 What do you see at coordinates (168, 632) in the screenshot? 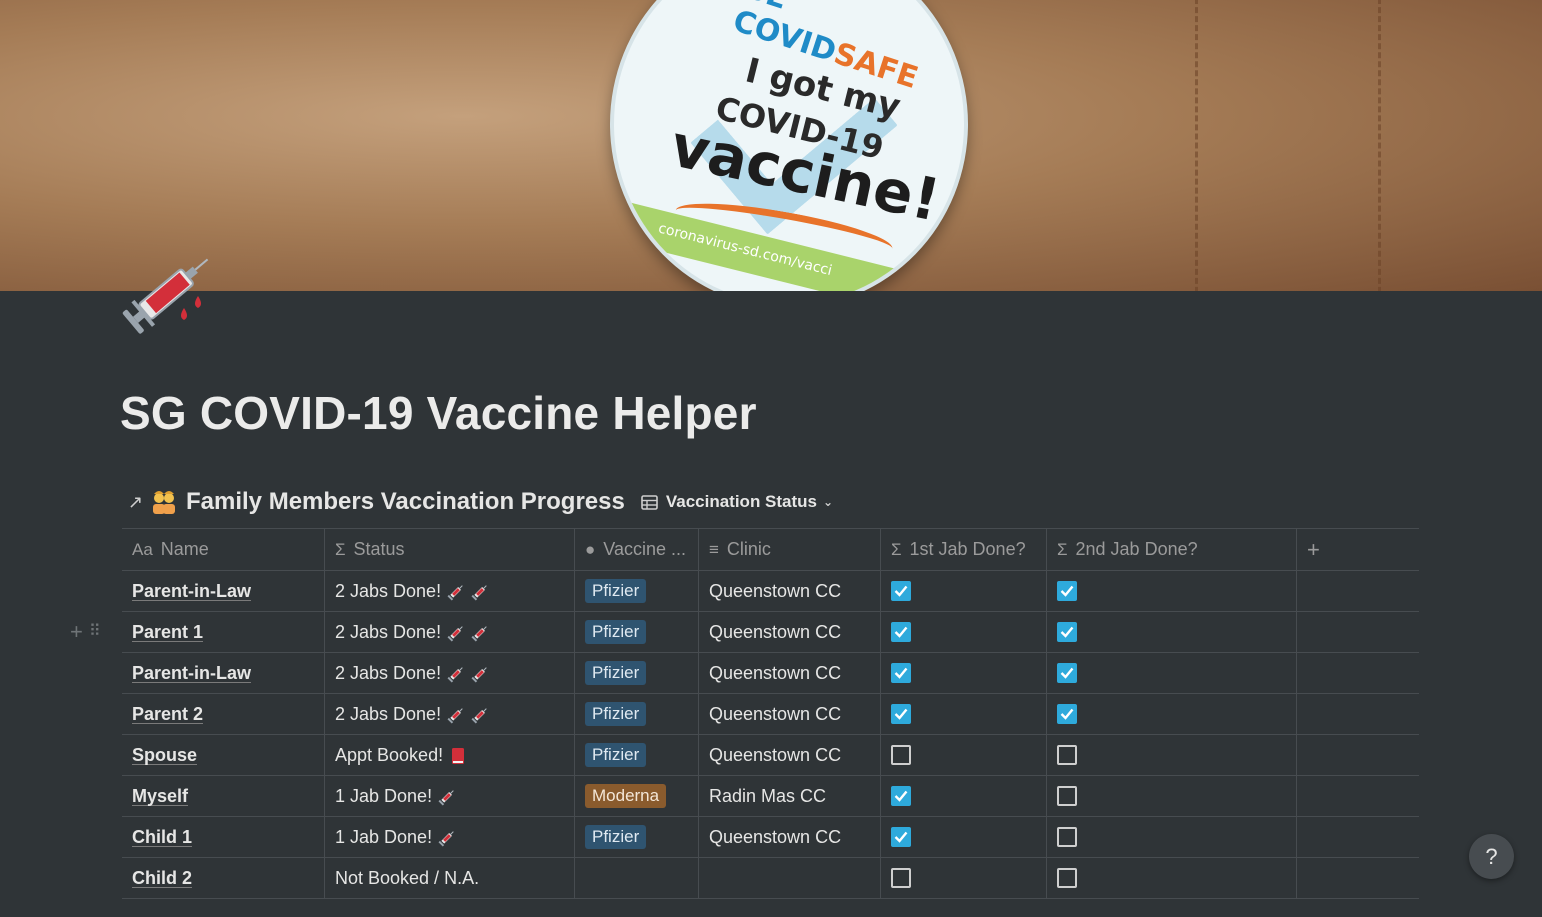
I see `row-name: Parent 1` at bounding box center [168, 632].